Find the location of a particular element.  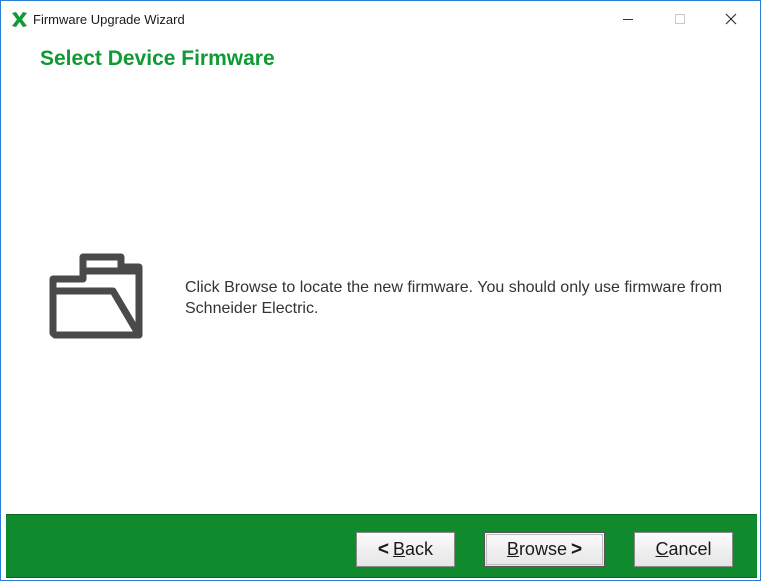

chevron-left-icon: < is located at coordinates (383, 549).